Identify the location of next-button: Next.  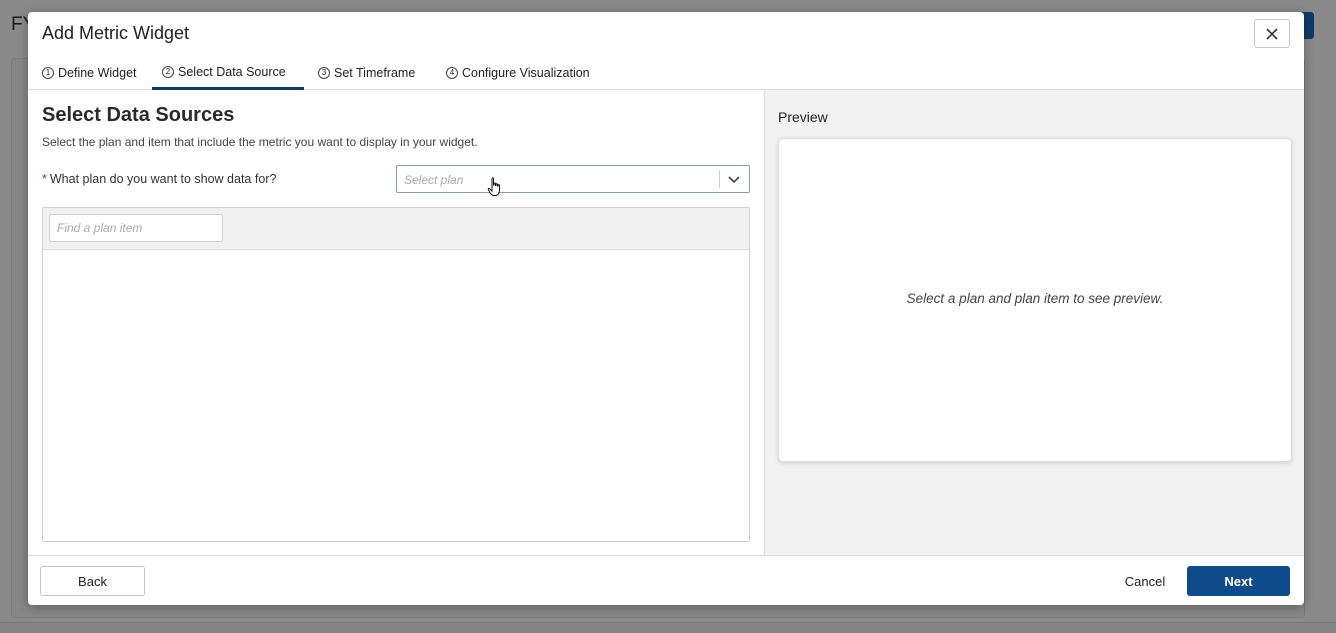
(1238, 581).